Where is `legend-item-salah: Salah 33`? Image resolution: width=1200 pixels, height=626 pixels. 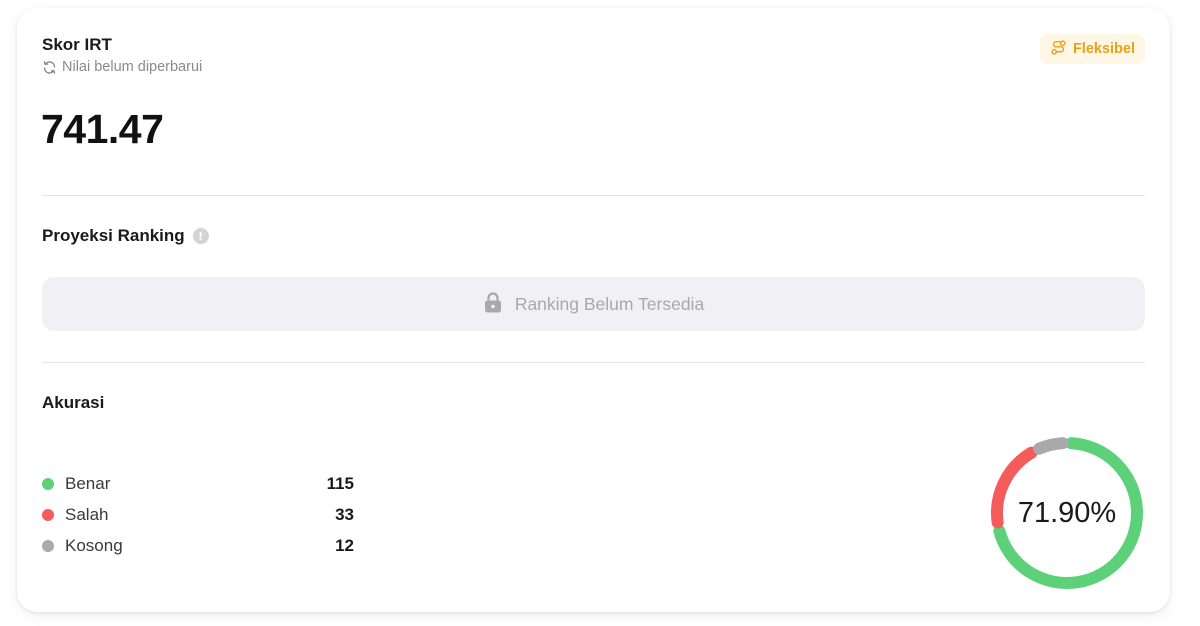 legend-item-salah: Salah 33 is located at coordinates (198, 514).